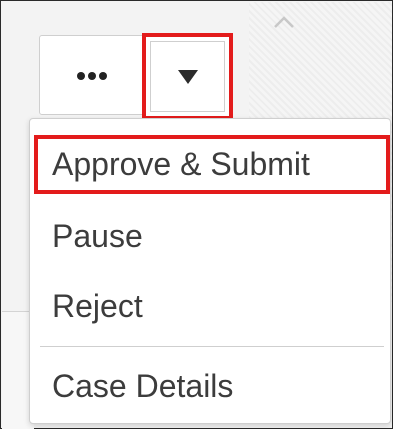 This screenshot has width=393, height=429. I want to click on dropdown-toggle-button, so click(187, 76).